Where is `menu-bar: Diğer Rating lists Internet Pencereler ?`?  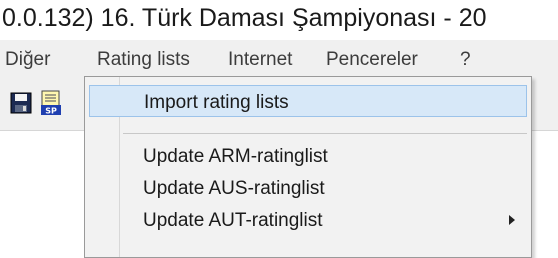 menu-bar: Diğer Rating lists Internet Pencereler ? is located at coordinates (279, 58).